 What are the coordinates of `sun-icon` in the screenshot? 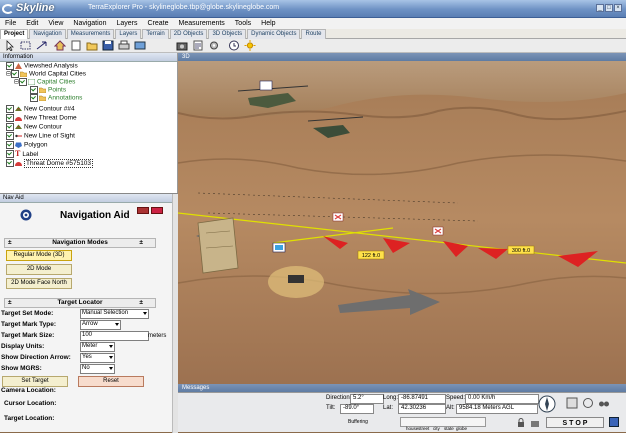 It's located at (250, 45).